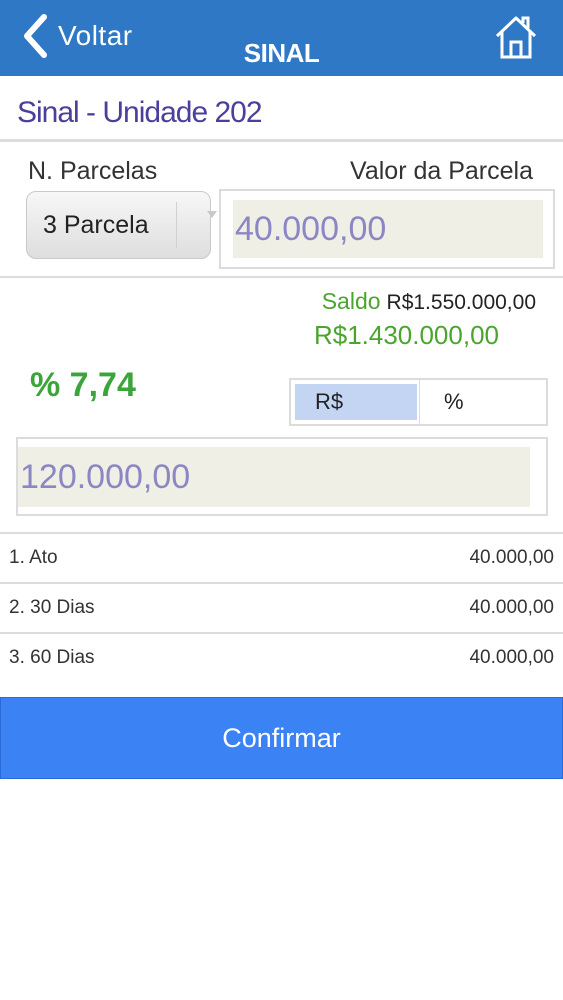 The image size is (563, 1000). I want to click on home-icon, so click(516, 40).